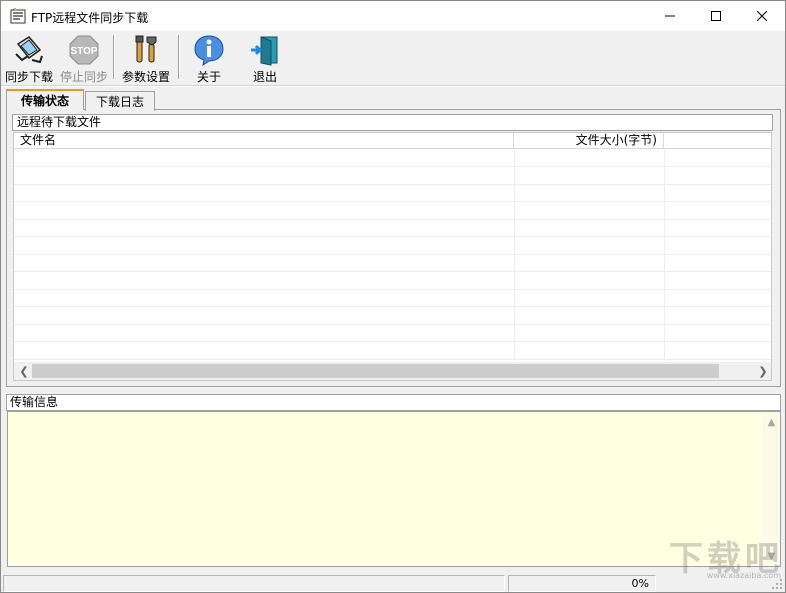 This screenshot has height=593, width=786. Describe the element at coordinates (120, 101) in the screenshot. I see `tab-download-log: 下载日志` at that location.